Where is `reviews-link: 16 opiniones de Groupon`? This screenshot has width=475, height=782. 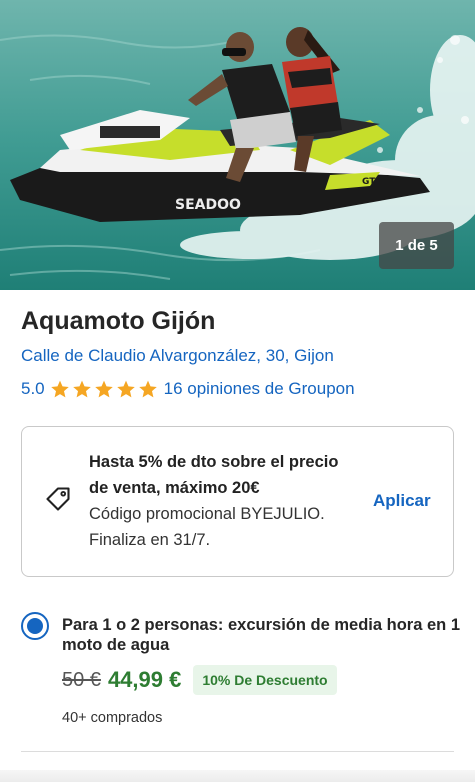
reviews-link: 16 opiniones de Groupon is located at coordinates (259, 389).